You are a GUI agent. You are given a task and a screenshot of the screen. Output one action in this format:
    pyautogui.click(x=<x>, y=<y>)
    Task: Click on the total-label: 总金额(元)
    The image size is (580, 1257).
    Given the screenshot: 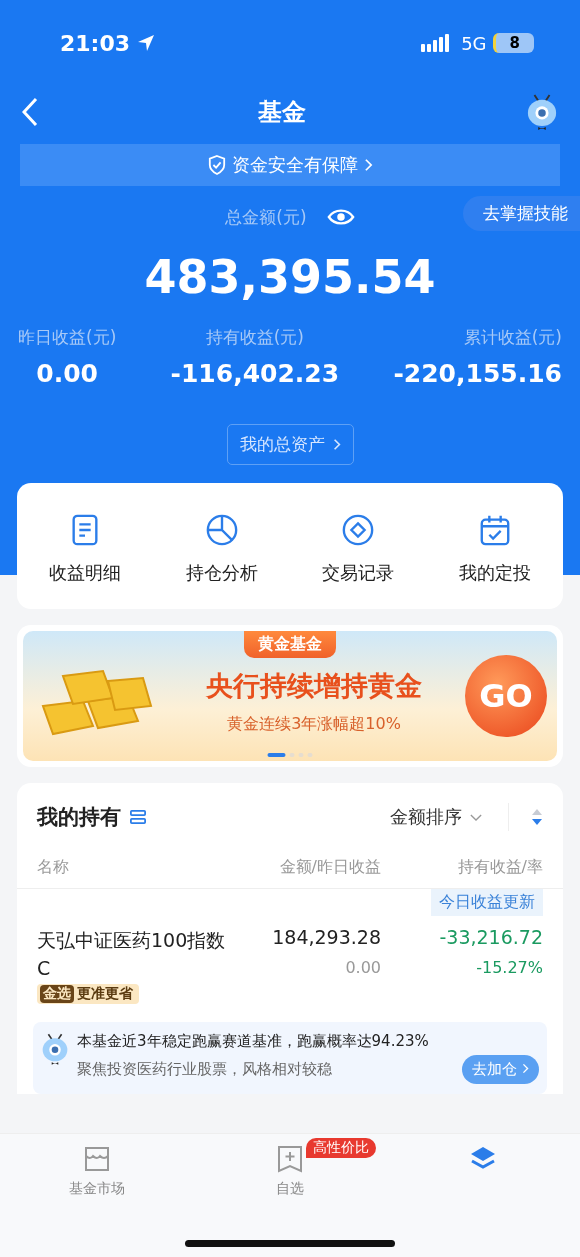 What is the action you would take?
    pyautogui.click(x=266, y=217)
    